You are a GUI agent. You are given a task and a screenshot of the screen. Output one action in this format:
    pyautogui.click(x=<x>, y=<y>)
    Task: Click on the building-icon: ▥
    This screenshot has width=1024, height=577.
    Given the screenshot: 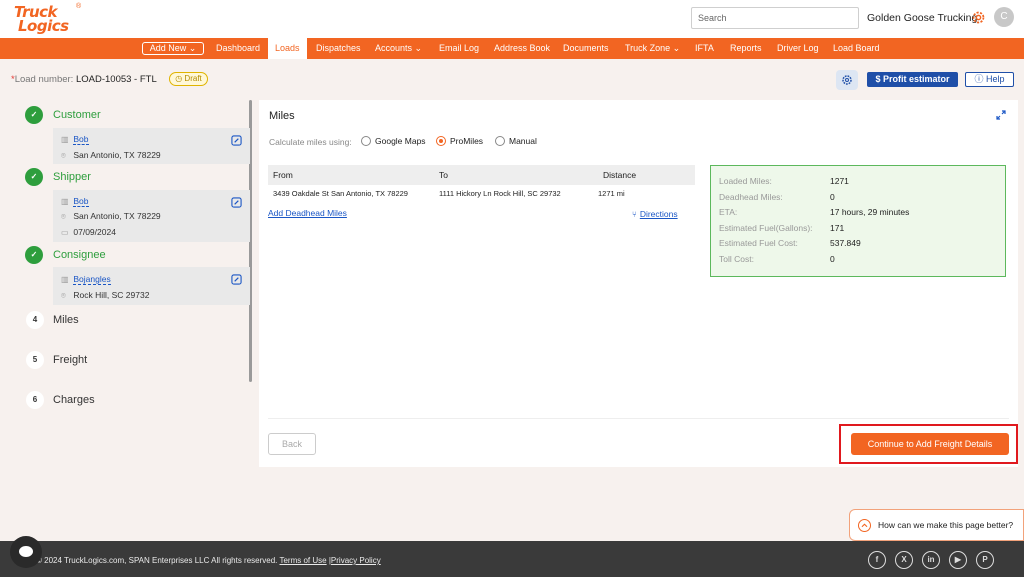 What is the action you would take?
    pyautogui.click(x=65, y=139)
    